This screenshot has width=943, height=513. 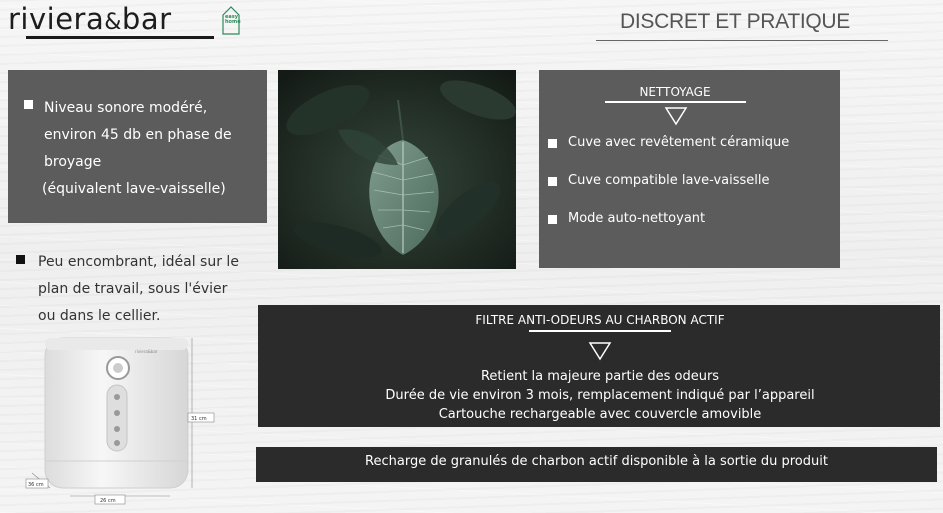 What do you see at coordinates (90, 19) in the screenshot?
I see `brand-wordmark: riviera&bar` at bounding box center [90, 19].